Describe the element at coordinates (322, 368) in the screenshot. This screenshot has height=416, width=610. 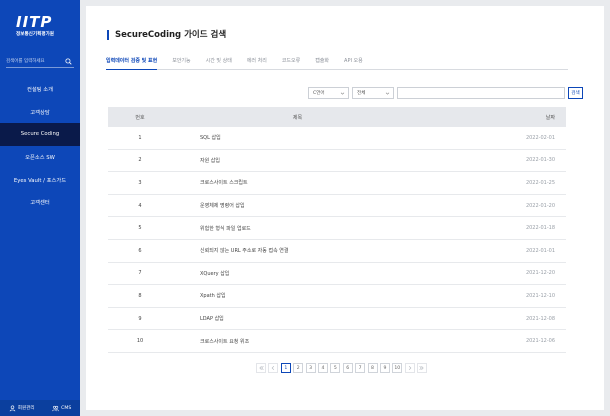
I see `pagination-page: 4` at that location.